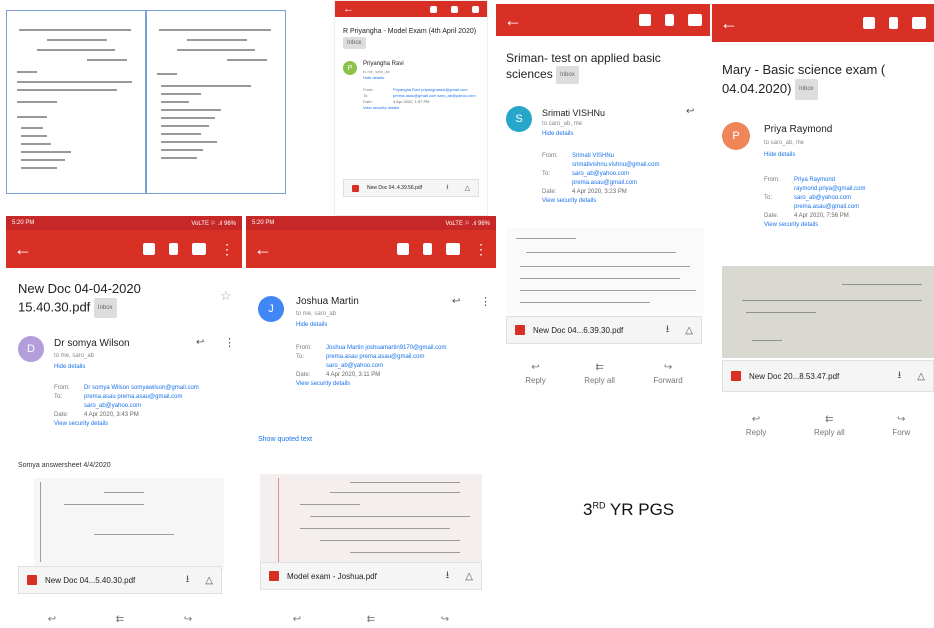  I want to click on avatar: P, so click(350, 68).